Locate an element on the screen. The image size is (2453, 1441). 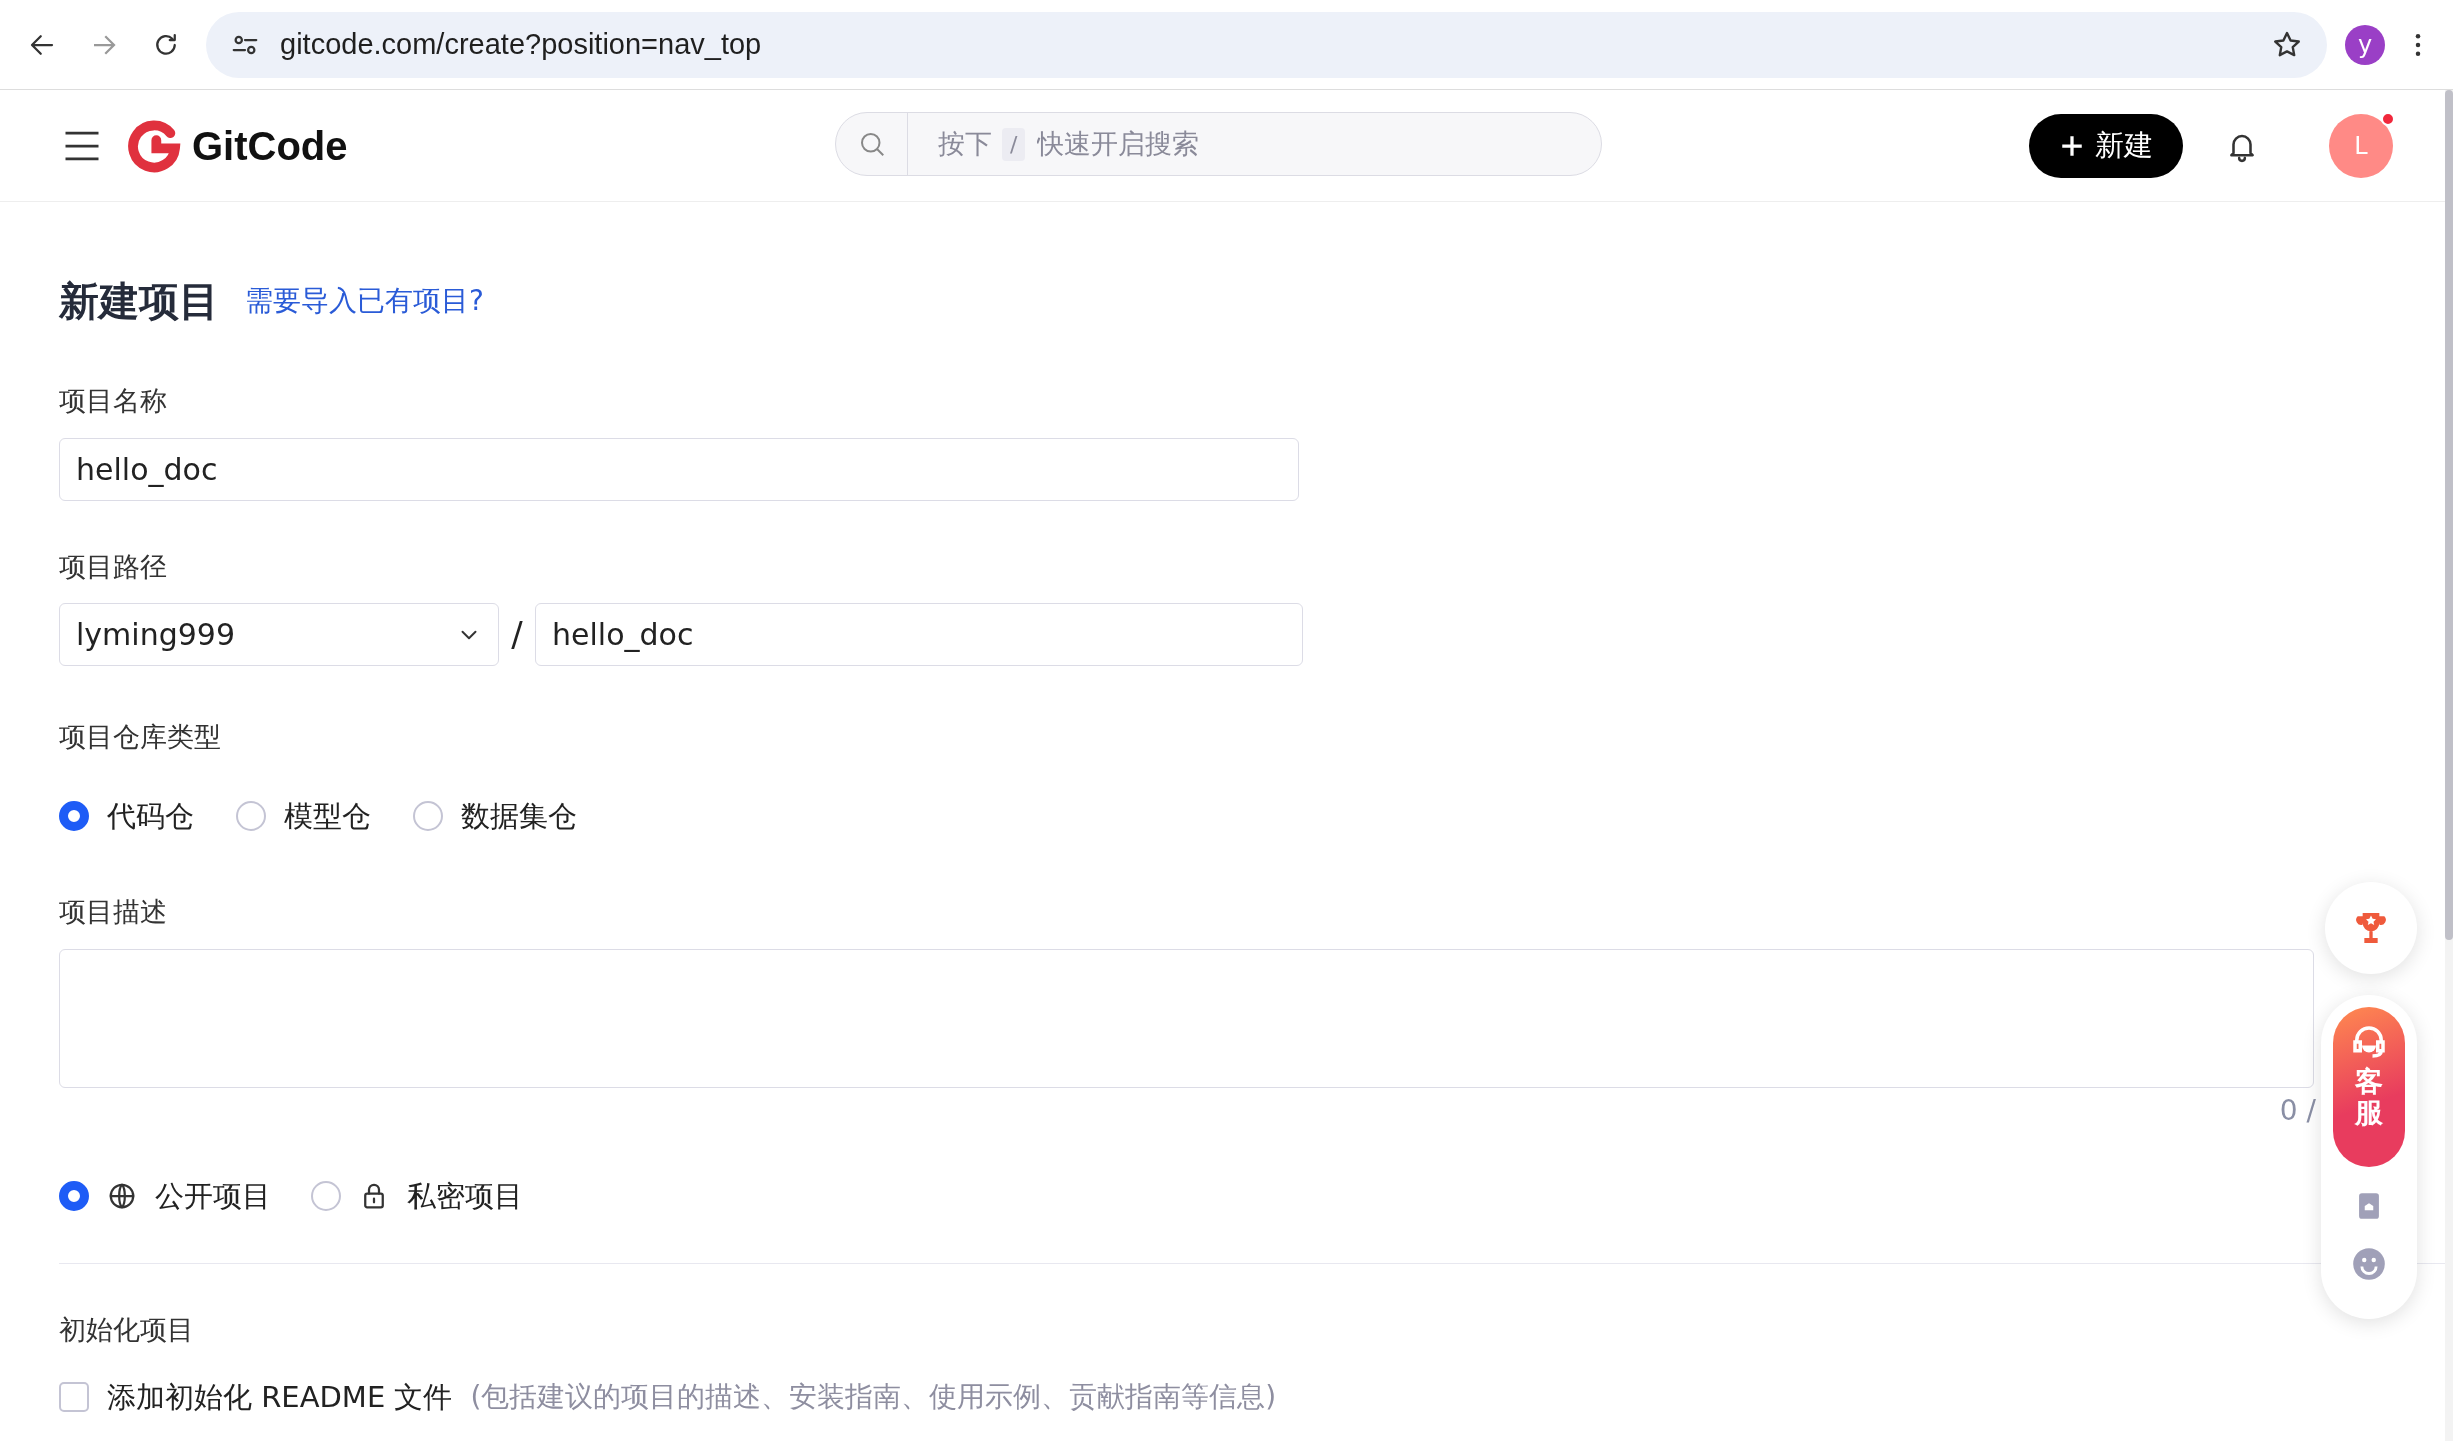
checkbox is located at coordinates (74, 1397).